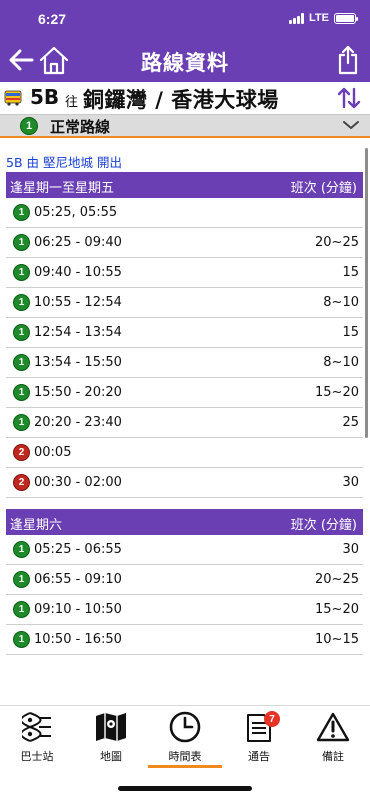 This screenshot has width=370, height=800. I want to click on route-variant-selector: 1 正常路線, so click(185, 126).